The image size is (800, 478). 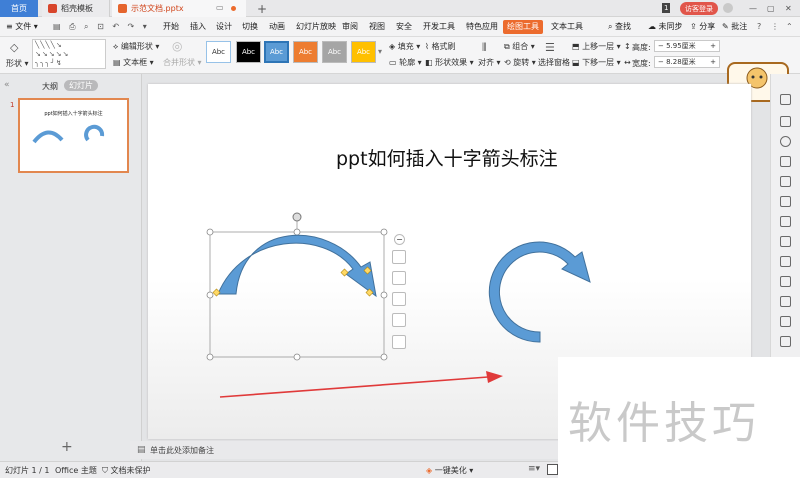 I want to click on menu-start: 开始, so click(x=171, y=27).